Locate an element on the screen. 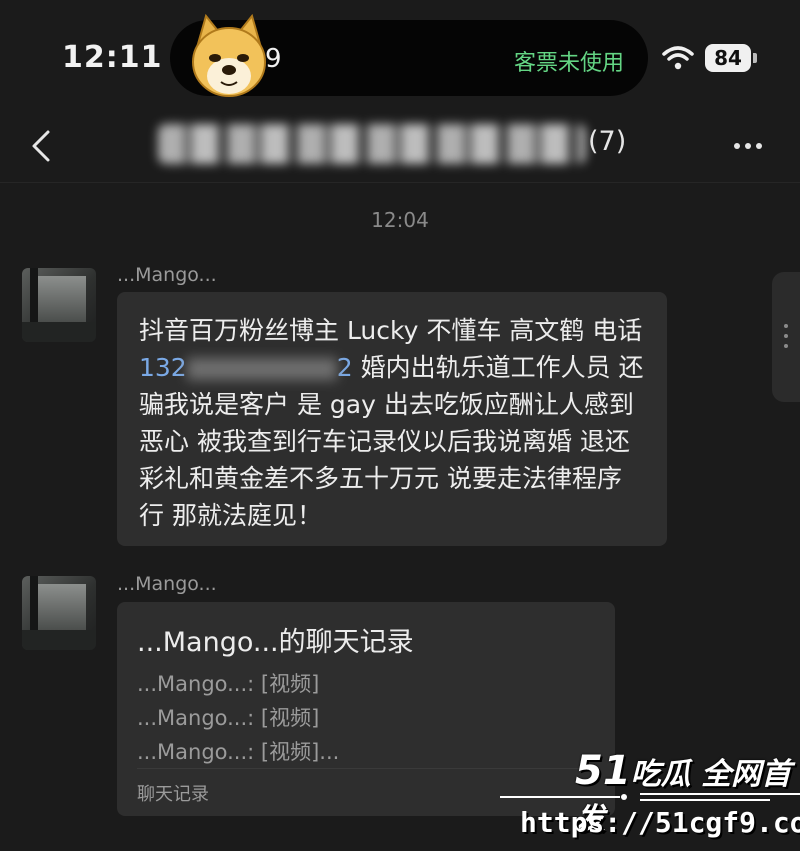 The height and width of the screenshot is (851, 800). more-dots-icon is located at coordinates (752, 146).